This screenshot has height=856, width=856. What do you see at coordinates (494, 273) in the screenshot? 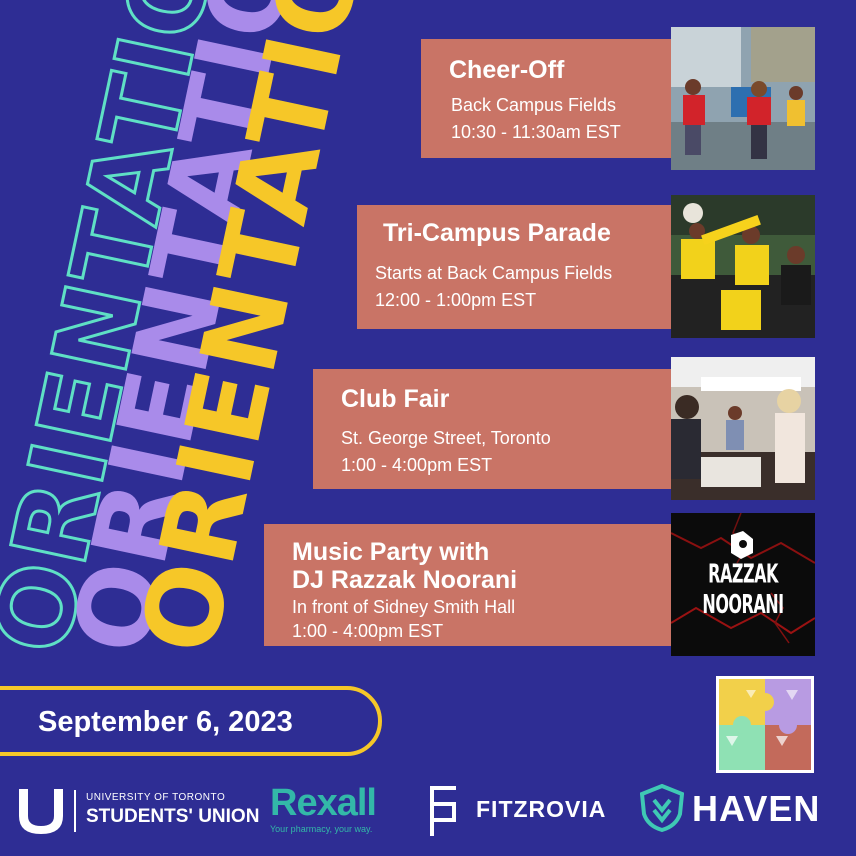
I see `event-location: Starts at Back Campus Fields` at bounding box center [494, 273].